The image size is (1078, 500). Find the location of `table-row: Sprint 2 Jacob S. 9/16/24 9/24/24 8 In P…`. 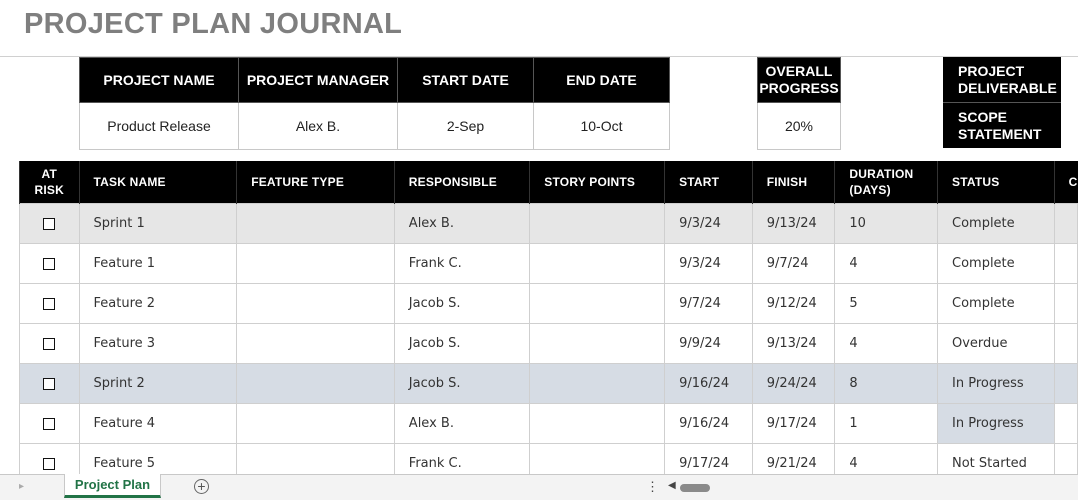

table-row: Sprint 2 Jacob S. 9/16/24 9/24/24 8 In P… is located at coordinates (548, 383).